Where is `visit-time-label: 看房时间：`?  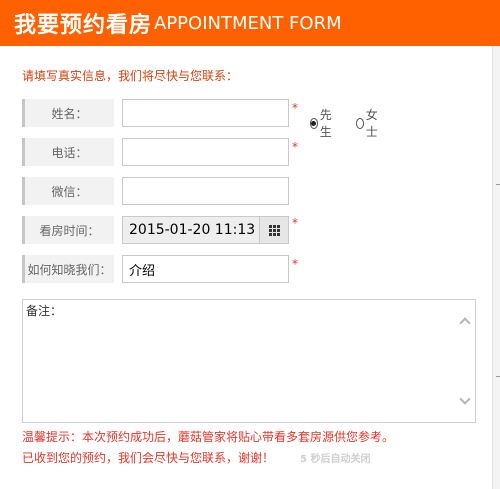
visit-time-label: 看房时间： is located at coordinates (68, 230).